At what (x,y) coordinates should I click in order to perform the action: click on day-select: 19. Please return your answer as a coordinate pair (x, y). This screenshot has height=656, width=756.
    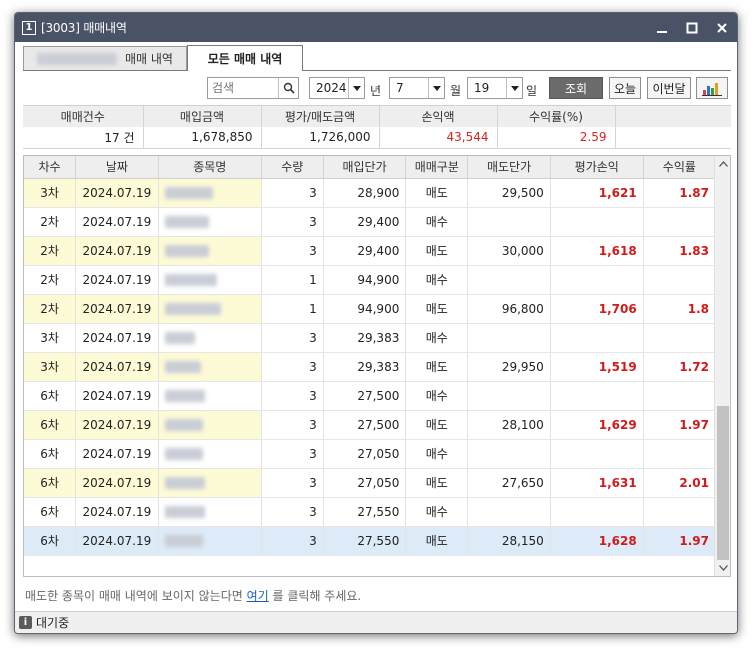
    Looking at the image, I should click on (495, 88).